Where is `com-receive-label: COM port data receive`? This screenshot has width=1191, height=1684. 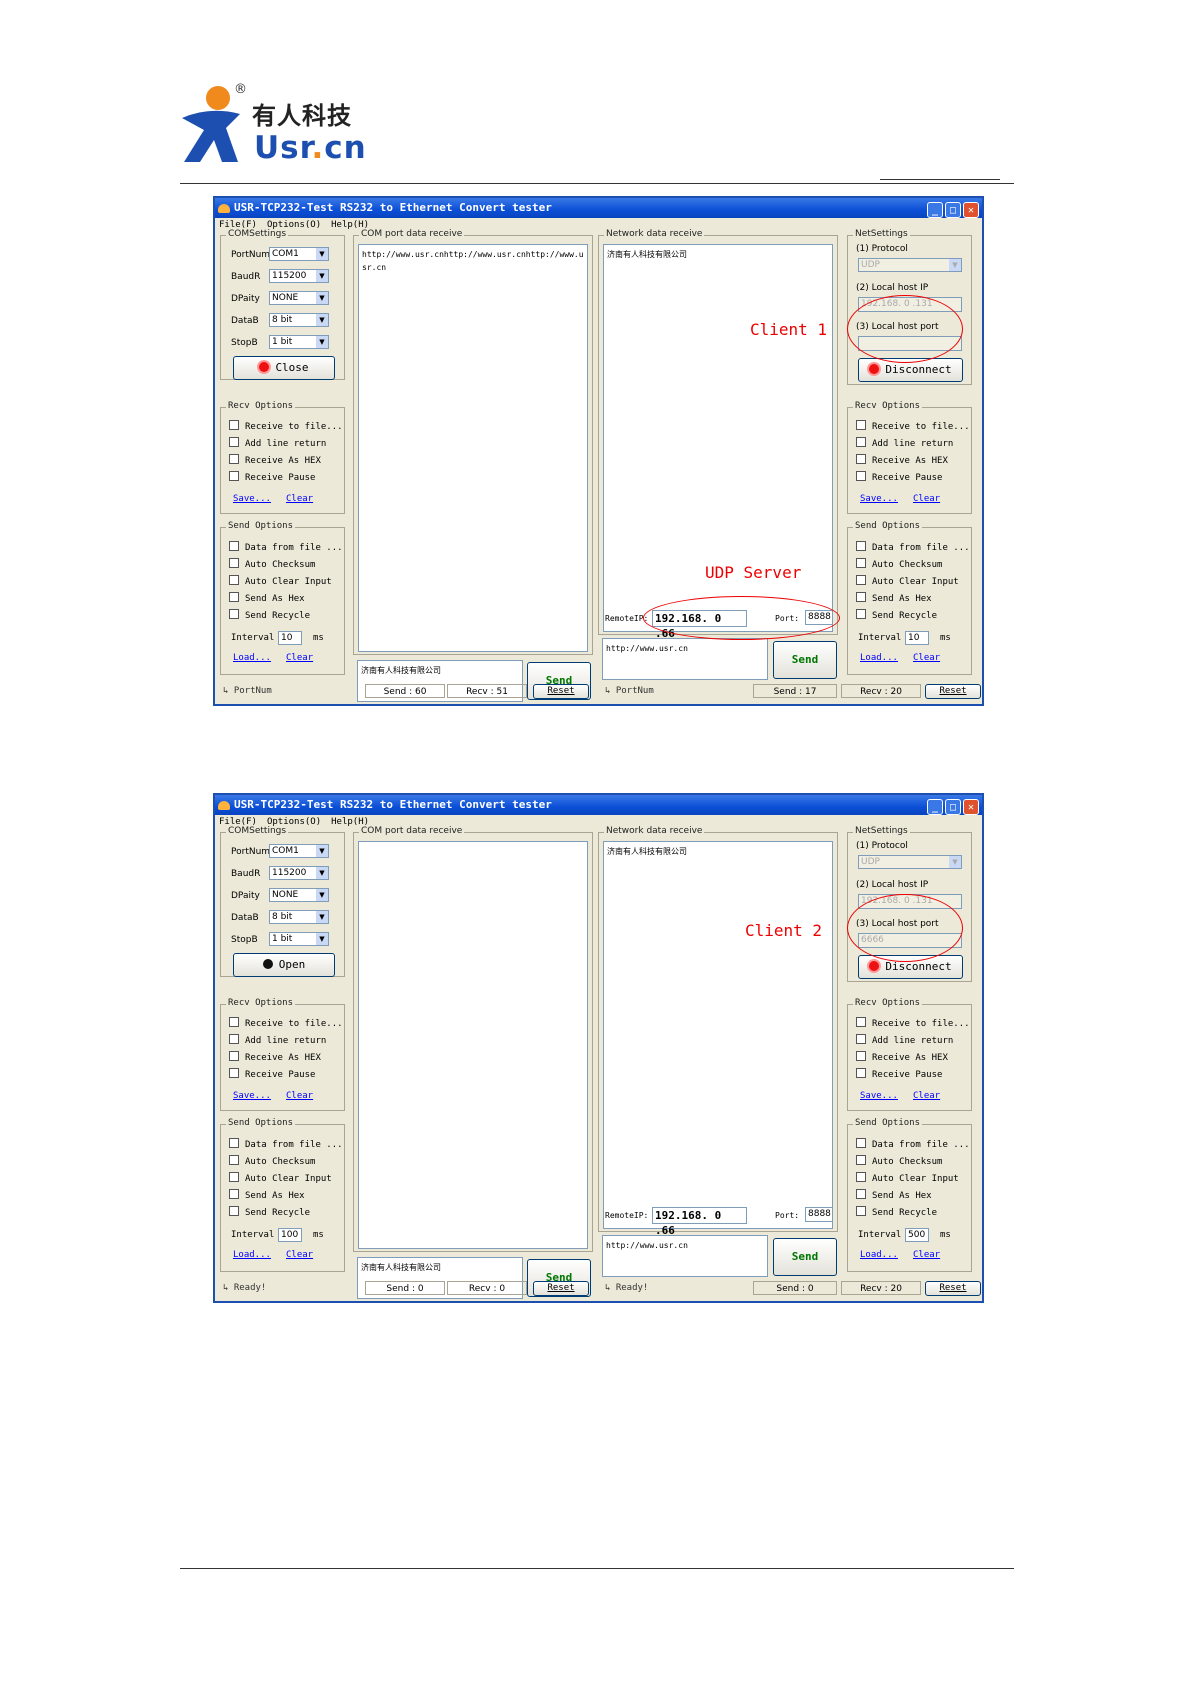 com-receive-label: COM port data receive is located at coordinates (412, 831).